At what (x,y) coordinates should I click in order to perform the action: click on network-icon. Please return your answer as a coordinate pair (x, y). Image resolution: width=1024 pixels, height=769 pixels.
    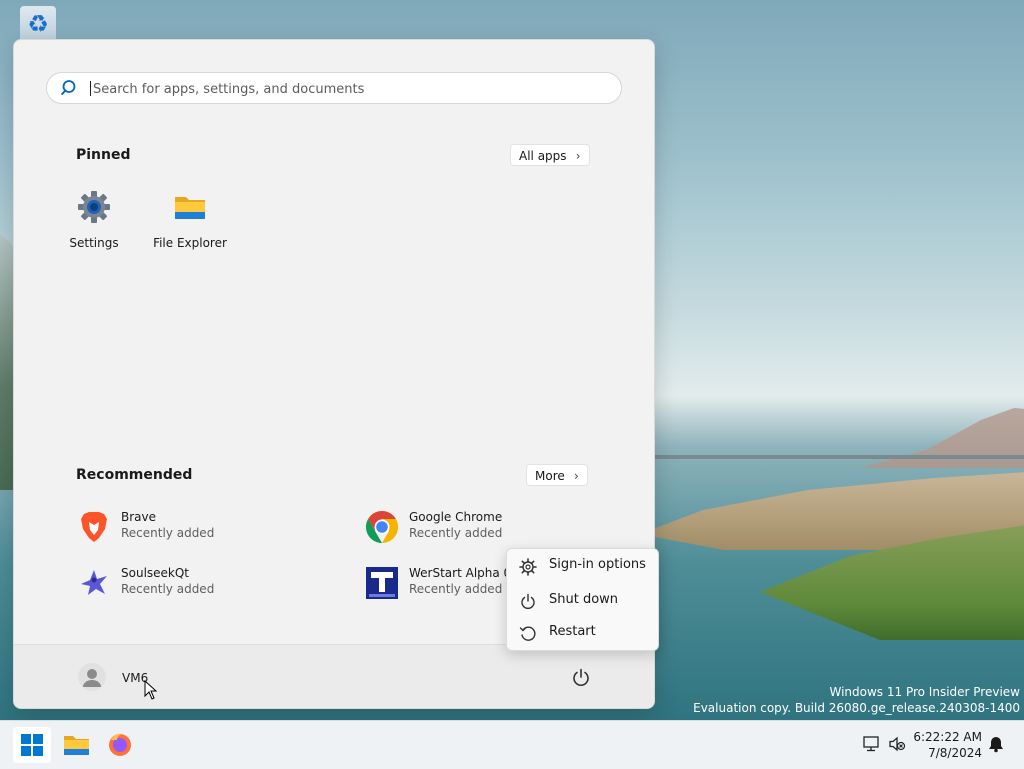
    Looking at the image, I should click on (871, 744).